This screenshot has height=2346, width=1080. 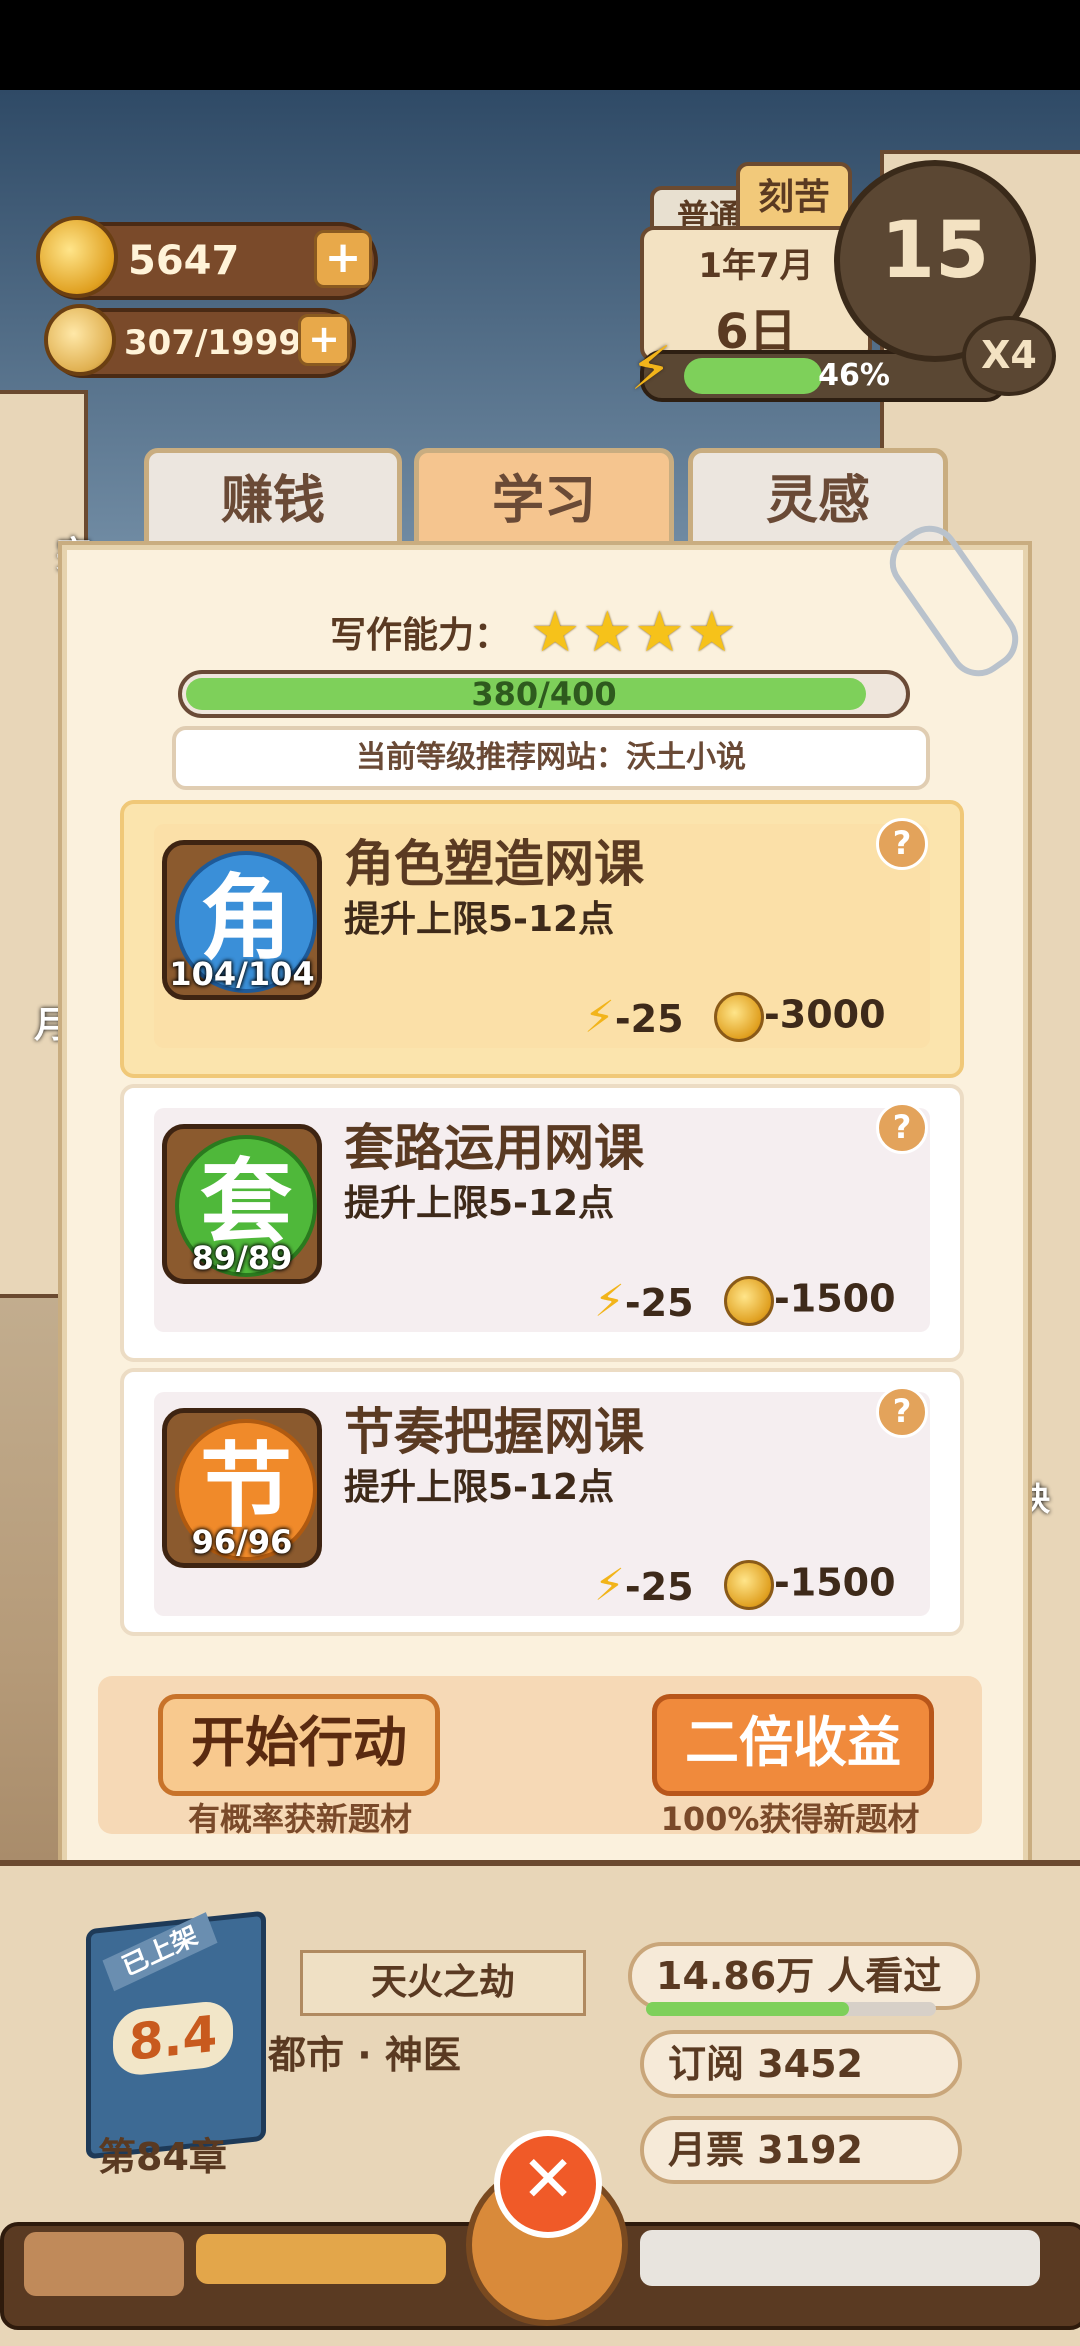 What do you see at coordinates (80, 340) in the screenshot?
I see `lightbulb-icon` at bounding box center [80, 340].